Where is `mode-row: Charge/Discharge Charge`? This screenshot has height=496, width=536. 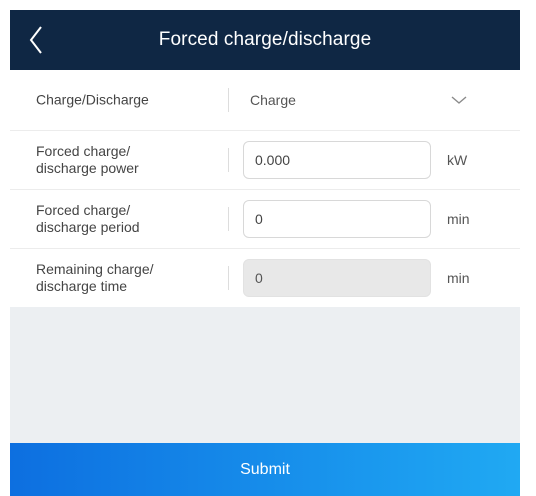 mode-row: Charge/Discharge Charge is located at coordinates (265, 100).